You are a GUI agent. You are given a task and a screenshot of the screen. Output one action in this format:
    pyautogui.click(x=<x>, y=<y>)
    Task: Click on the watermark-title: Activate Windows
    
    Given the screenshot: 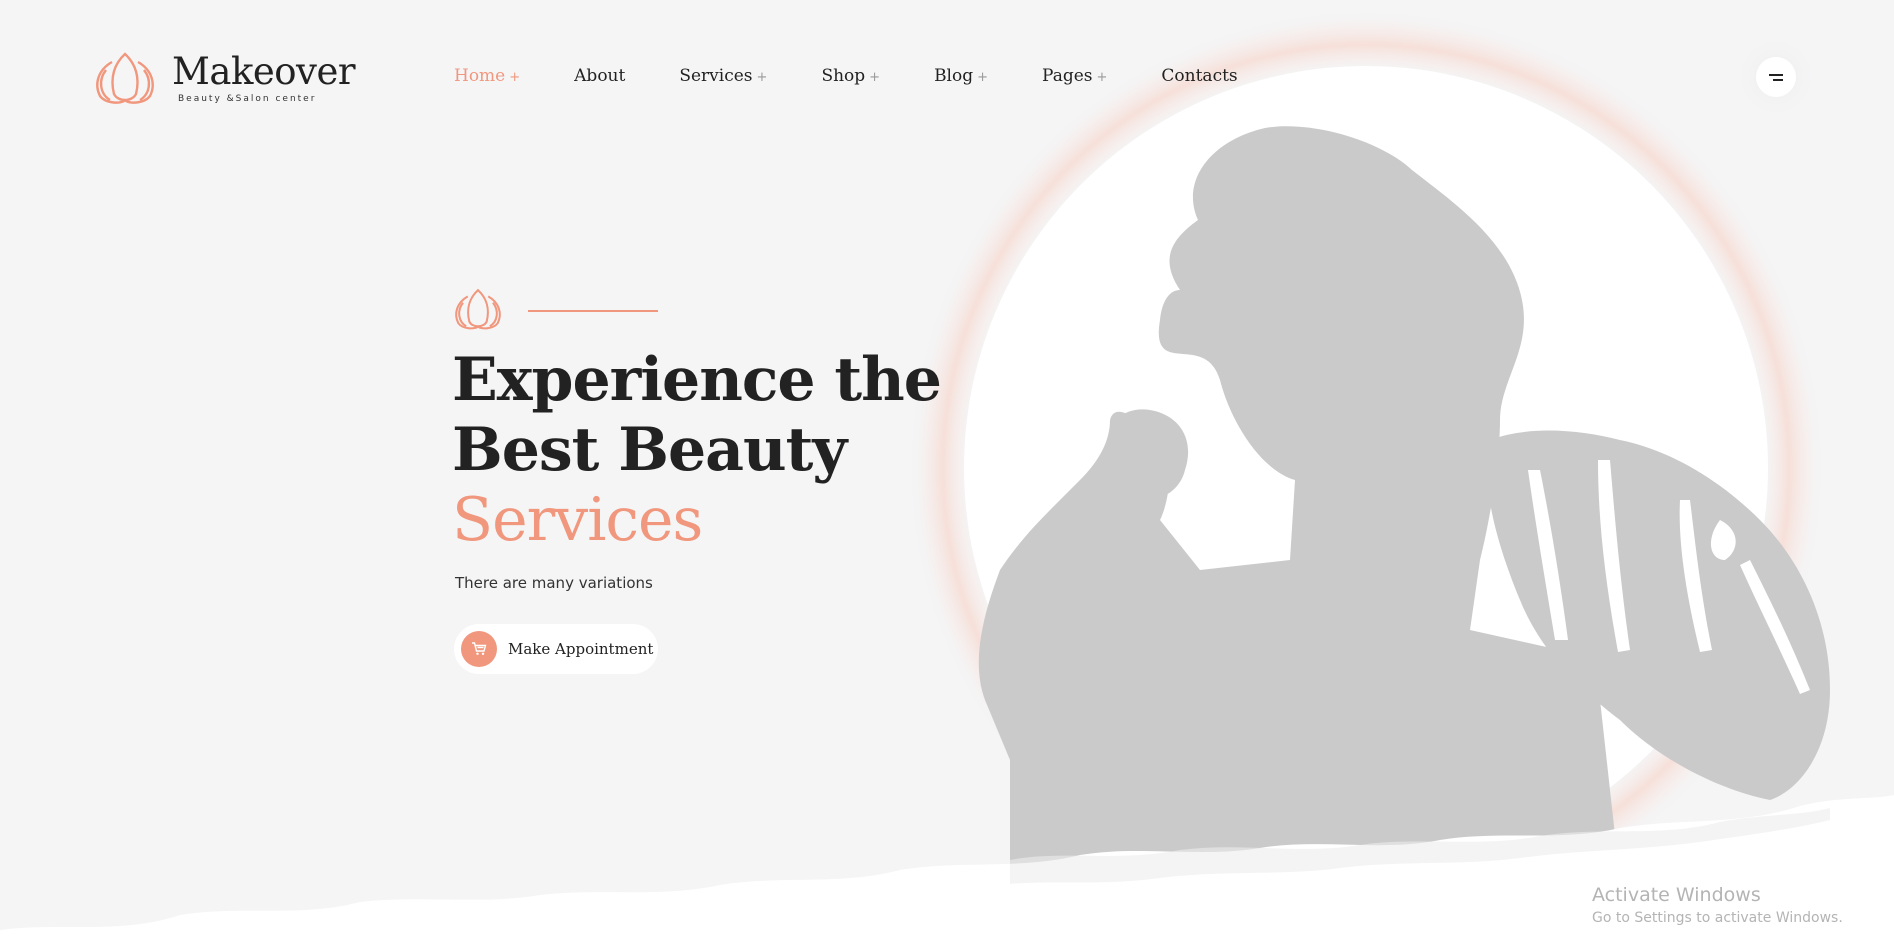 What is the action you would take?
    pyautogui.click(x=1676, y=895)
    